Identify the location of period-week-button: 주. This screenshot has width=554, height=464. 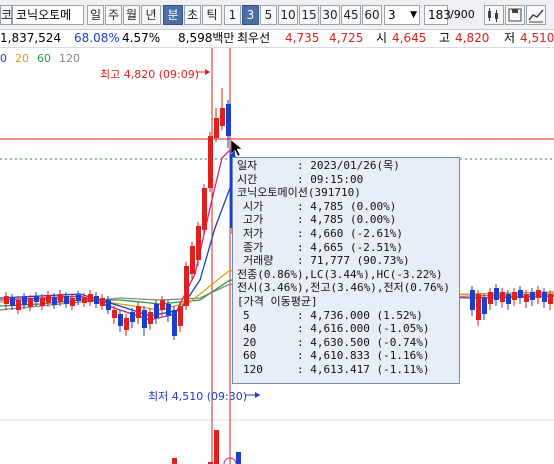
(113, 15).